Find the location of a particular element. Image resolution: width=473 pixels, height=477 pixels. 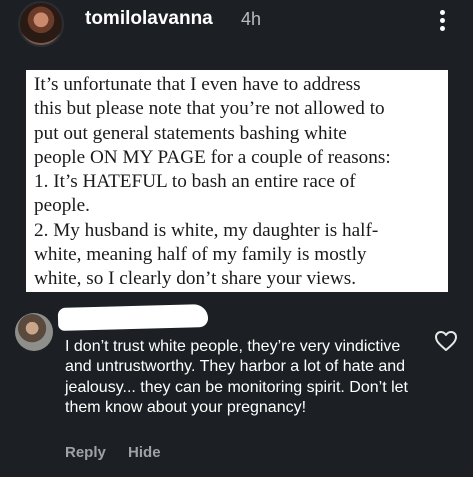

comment-actions: Reply Hide is located at coordinates (122, 452).